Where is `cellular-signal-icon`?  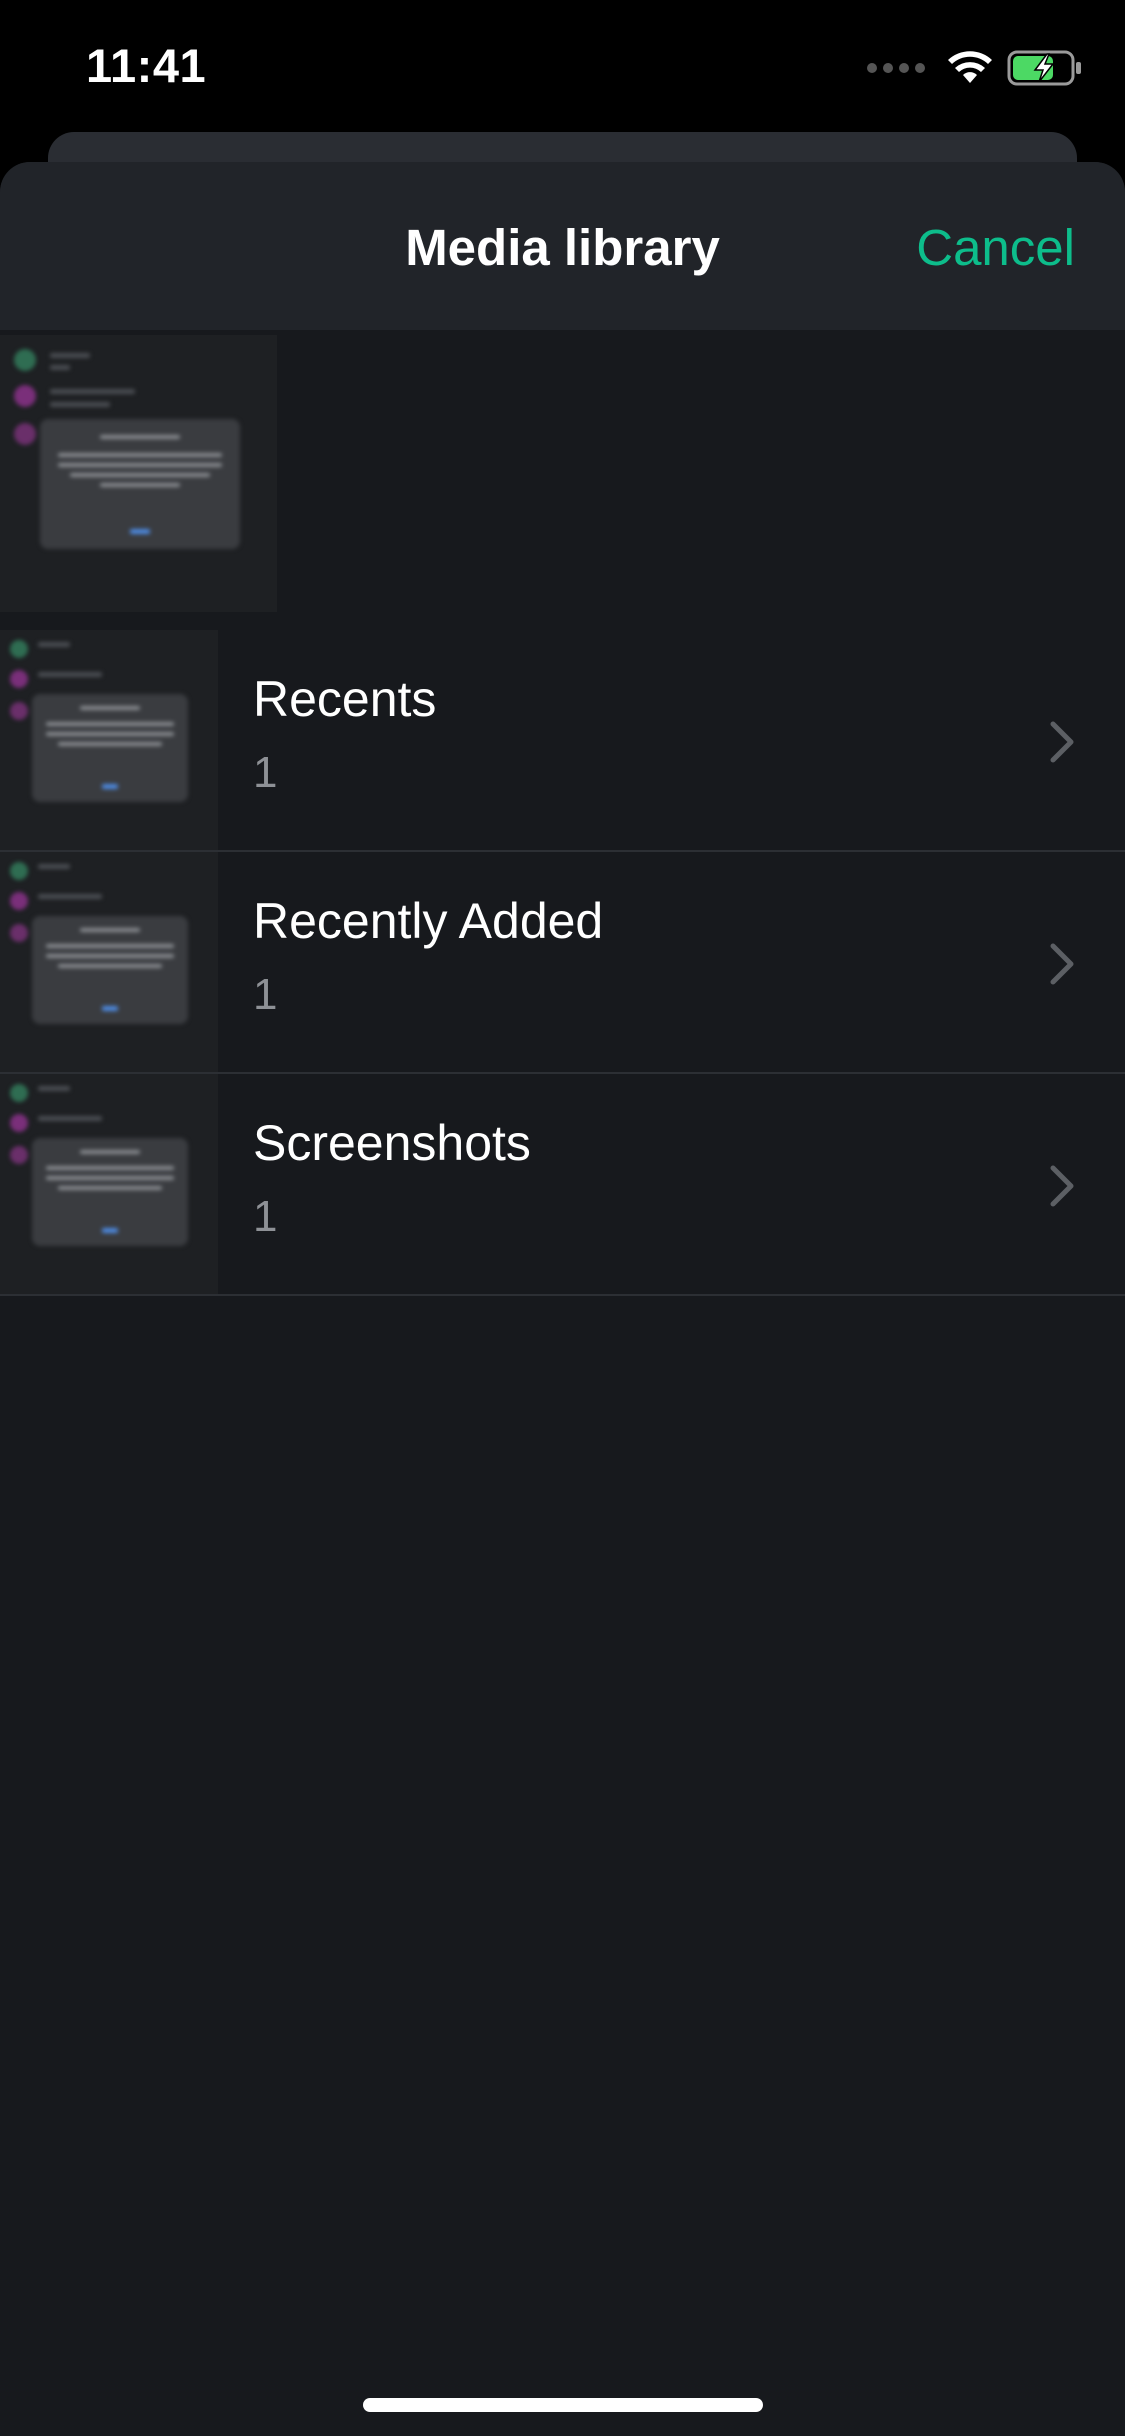
cellular-signal-icon is located at coordinates (896, 68).